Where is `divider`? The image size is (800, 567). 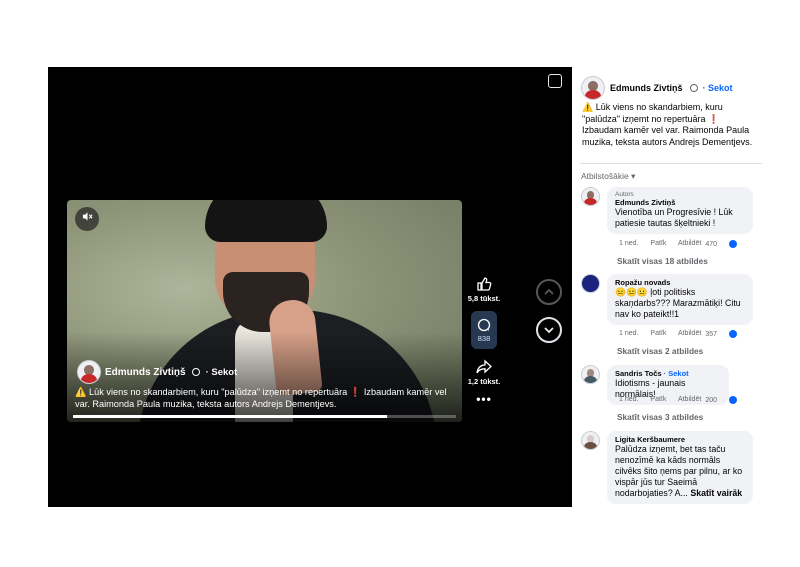 divider is located at coordinates (671, 163).